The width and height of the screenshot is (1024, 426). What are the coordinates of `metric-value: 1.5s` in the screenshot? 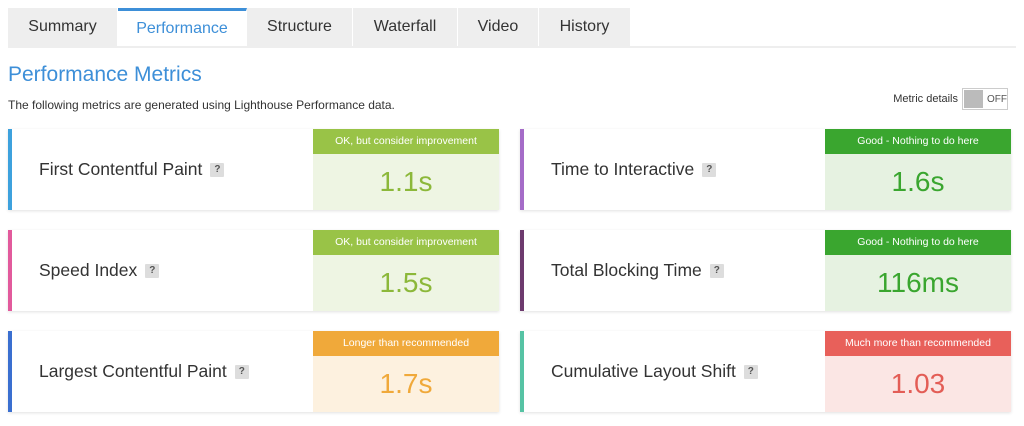 It's located at (406, 283).